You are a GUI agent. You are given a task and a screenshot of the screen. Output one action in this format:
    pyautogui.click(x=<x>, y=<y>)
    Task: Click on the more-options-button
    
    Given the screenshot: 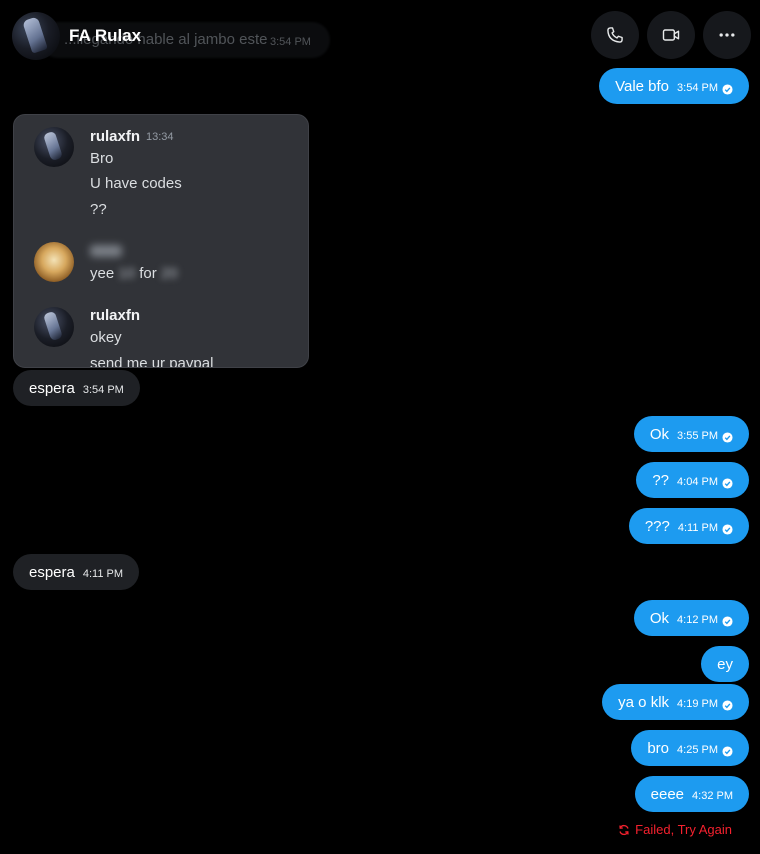 What is the action you would take?
    pyautogui.click(x=727, y=35)
    